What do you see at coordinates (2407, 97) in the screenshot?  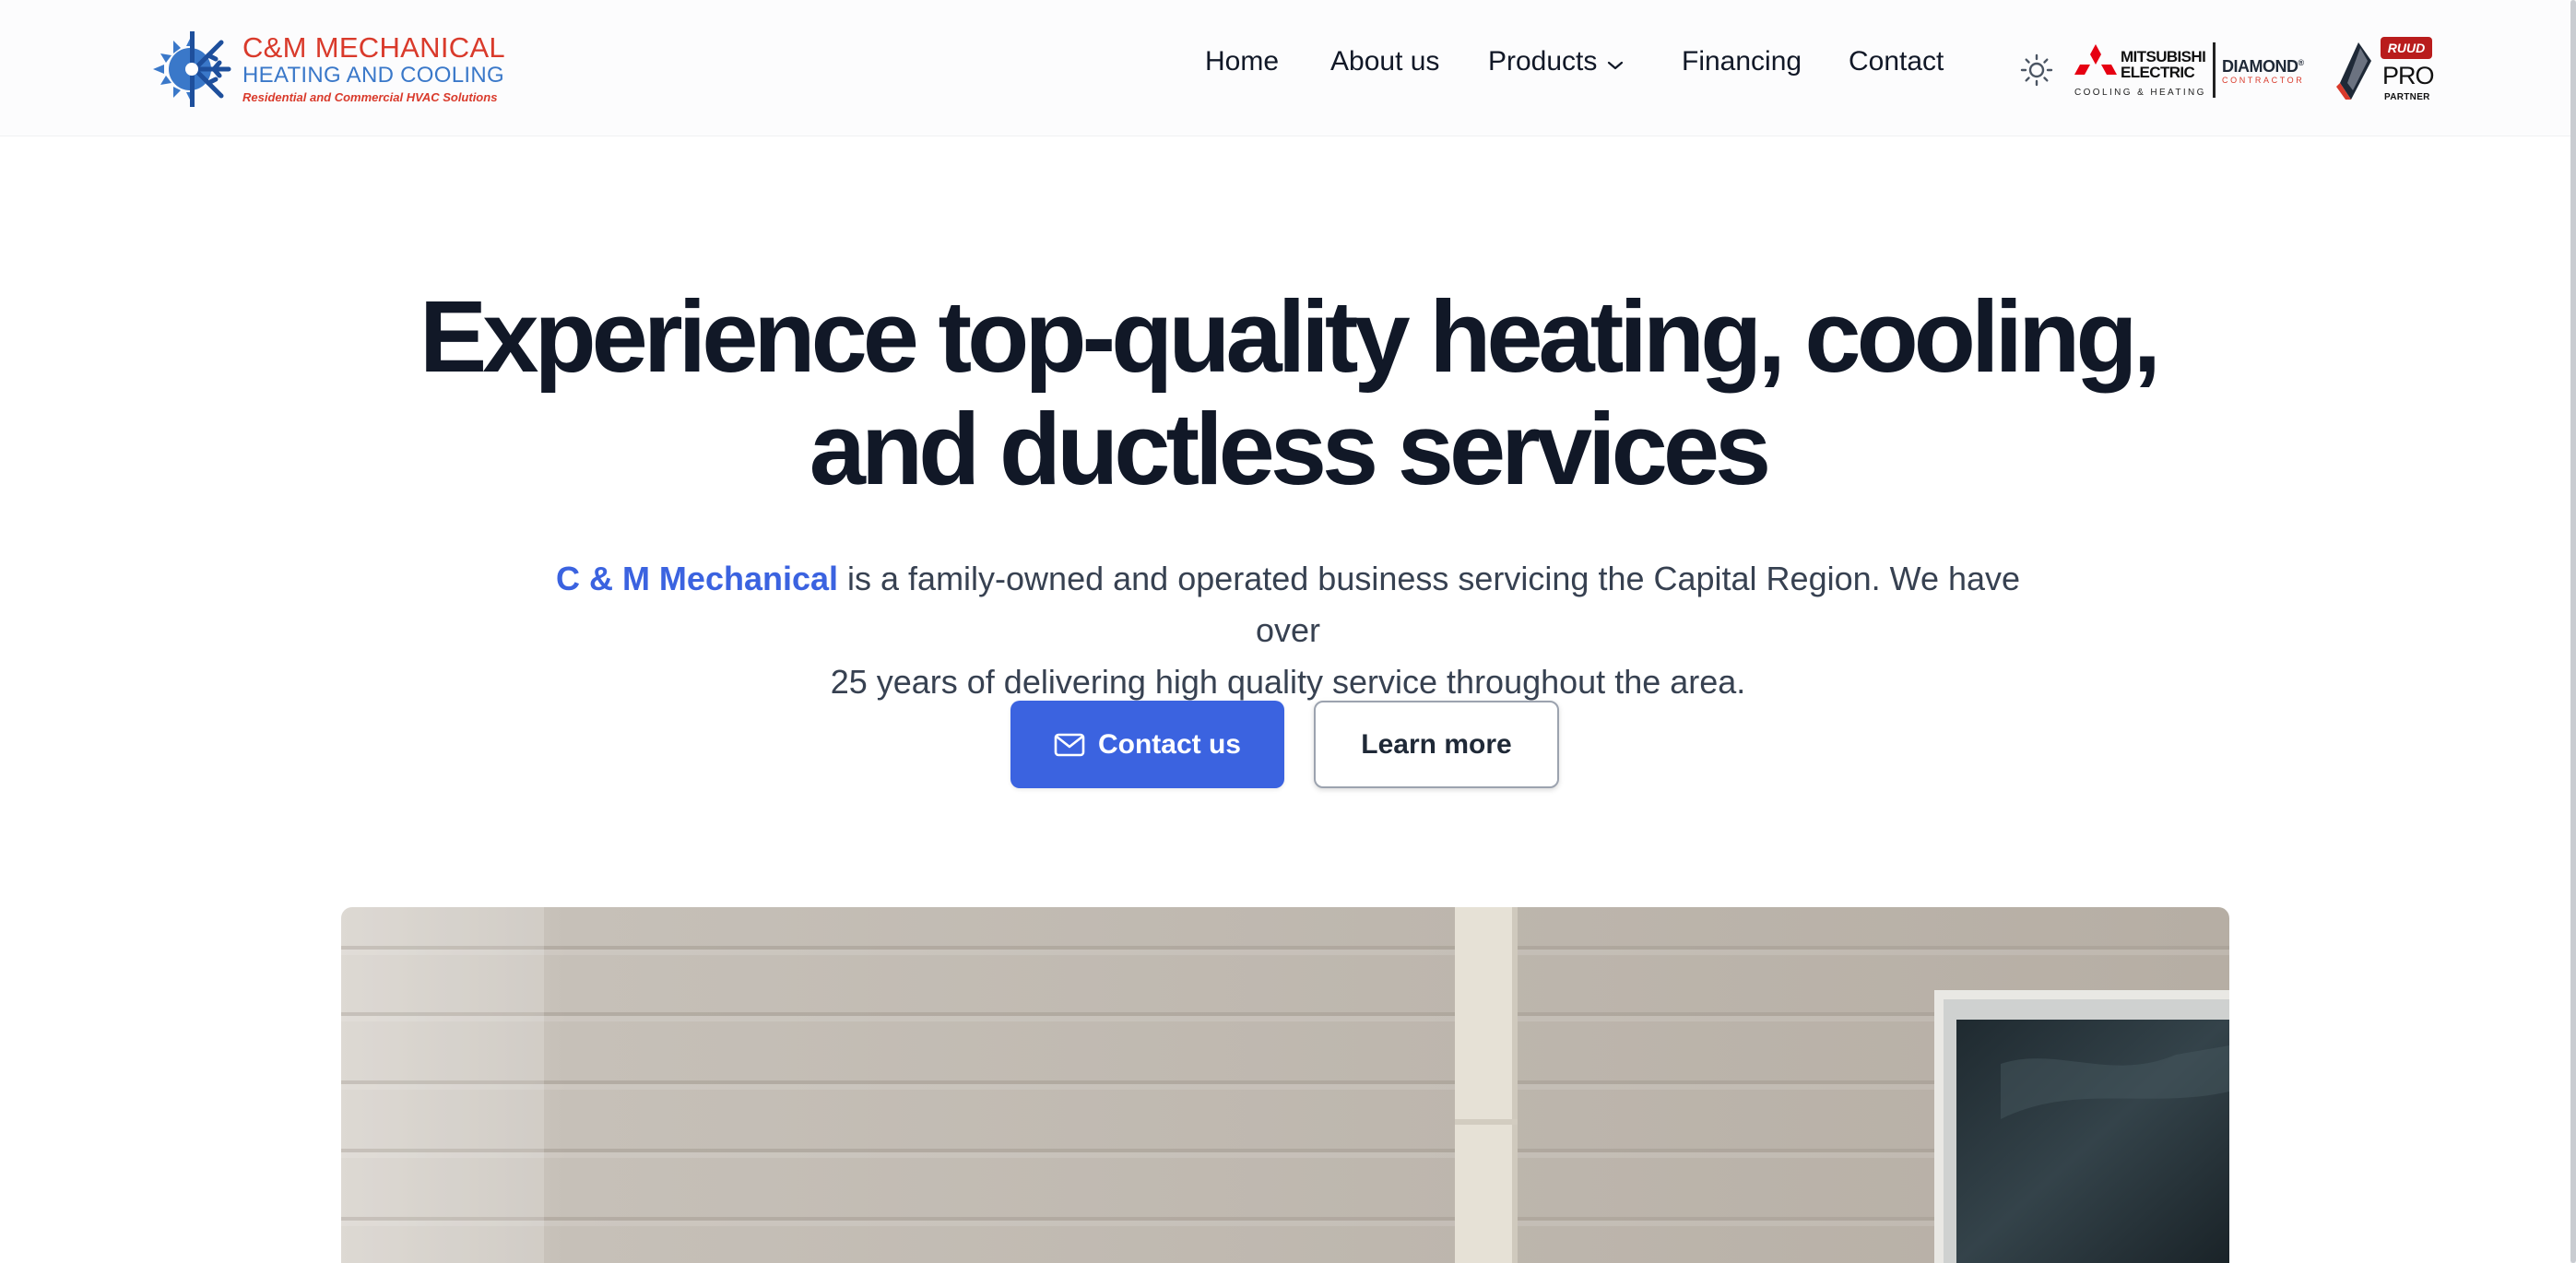 I see `pro-partner-partner: PARTNER` at bounding box center [2407, 97].